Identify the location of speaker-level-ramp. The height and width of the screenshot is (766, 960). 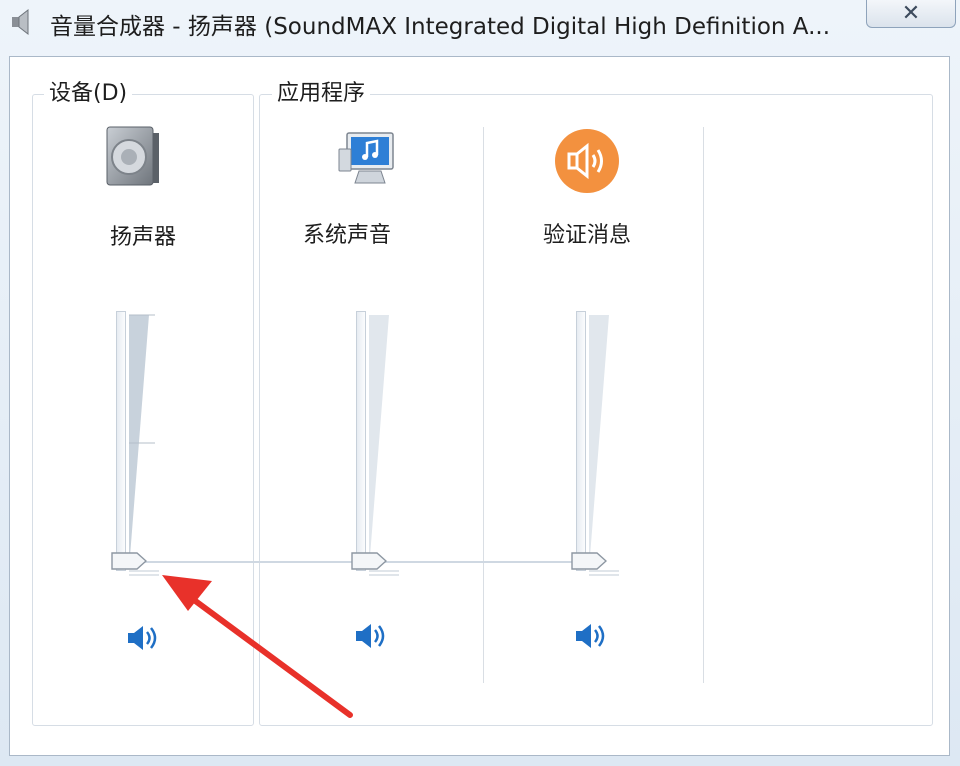
(142, 441).